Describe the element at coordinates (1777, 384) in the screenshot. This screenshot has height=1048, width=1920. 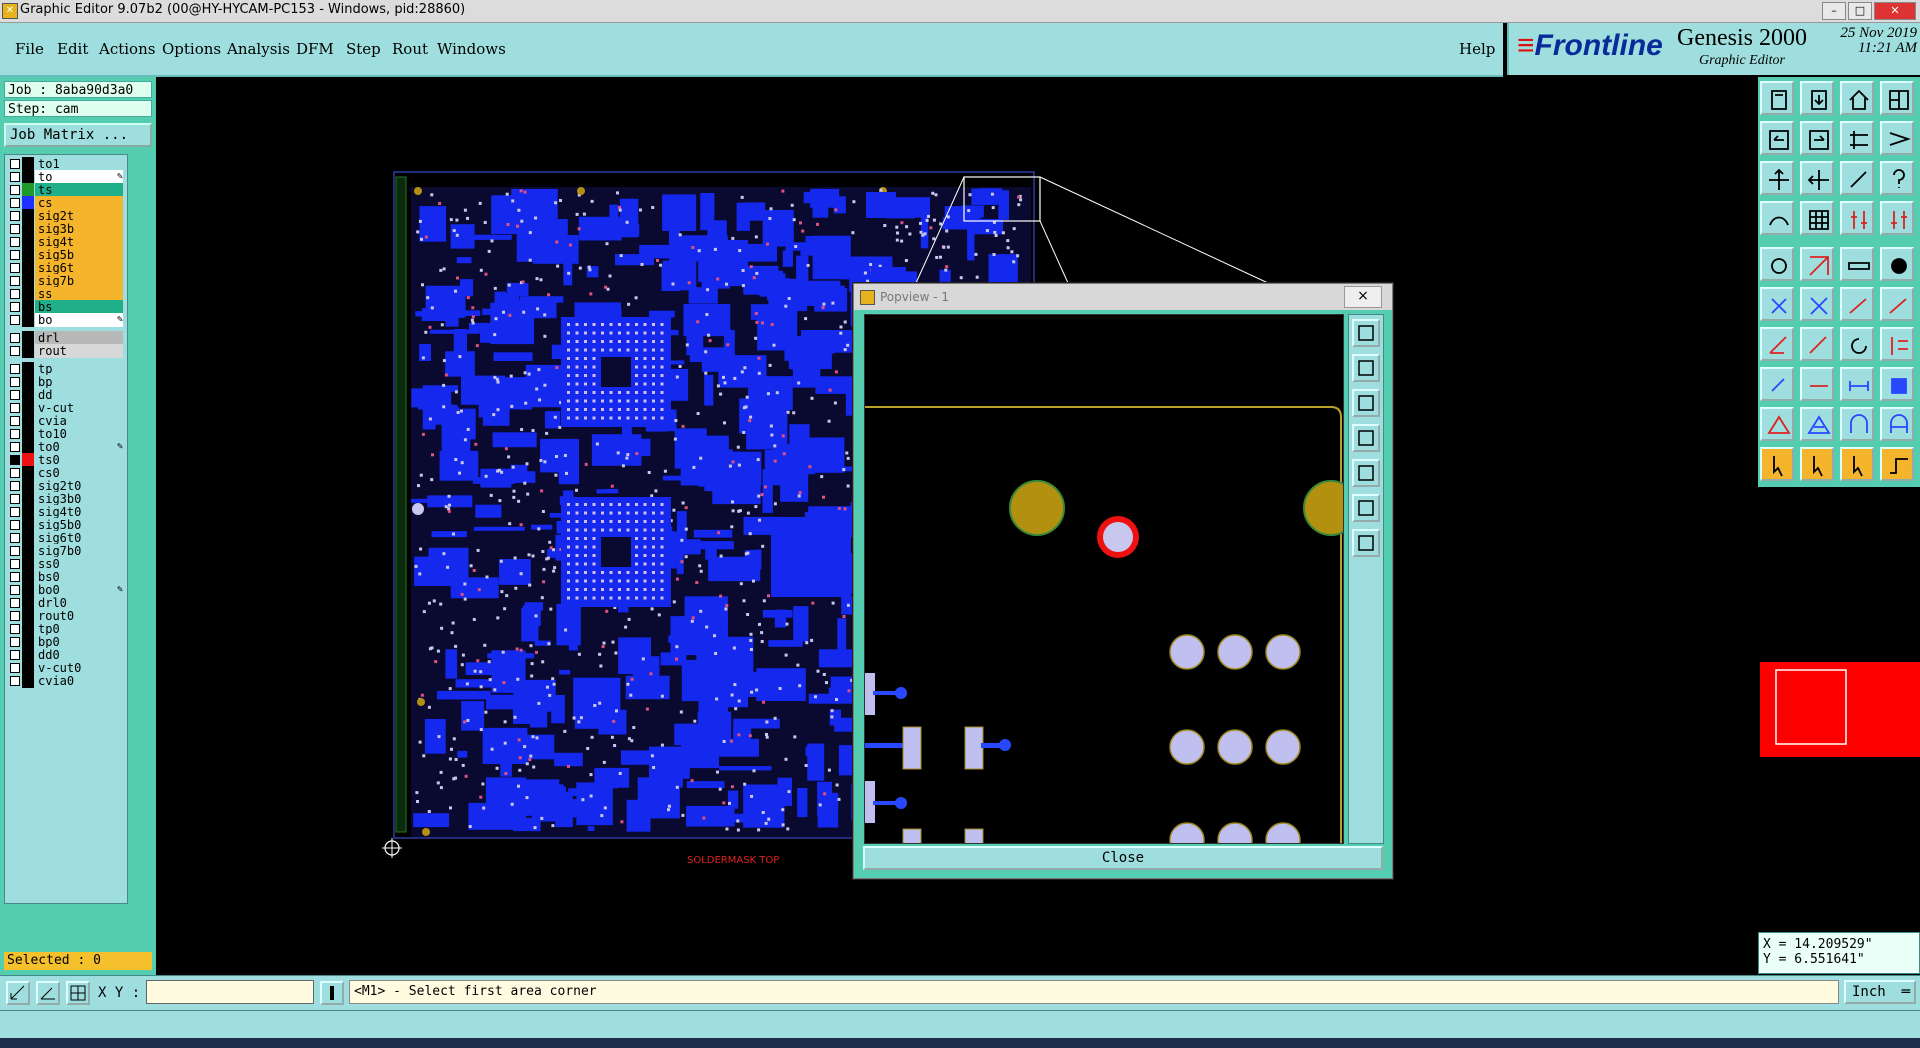
I see `node-tool-button` at that location.